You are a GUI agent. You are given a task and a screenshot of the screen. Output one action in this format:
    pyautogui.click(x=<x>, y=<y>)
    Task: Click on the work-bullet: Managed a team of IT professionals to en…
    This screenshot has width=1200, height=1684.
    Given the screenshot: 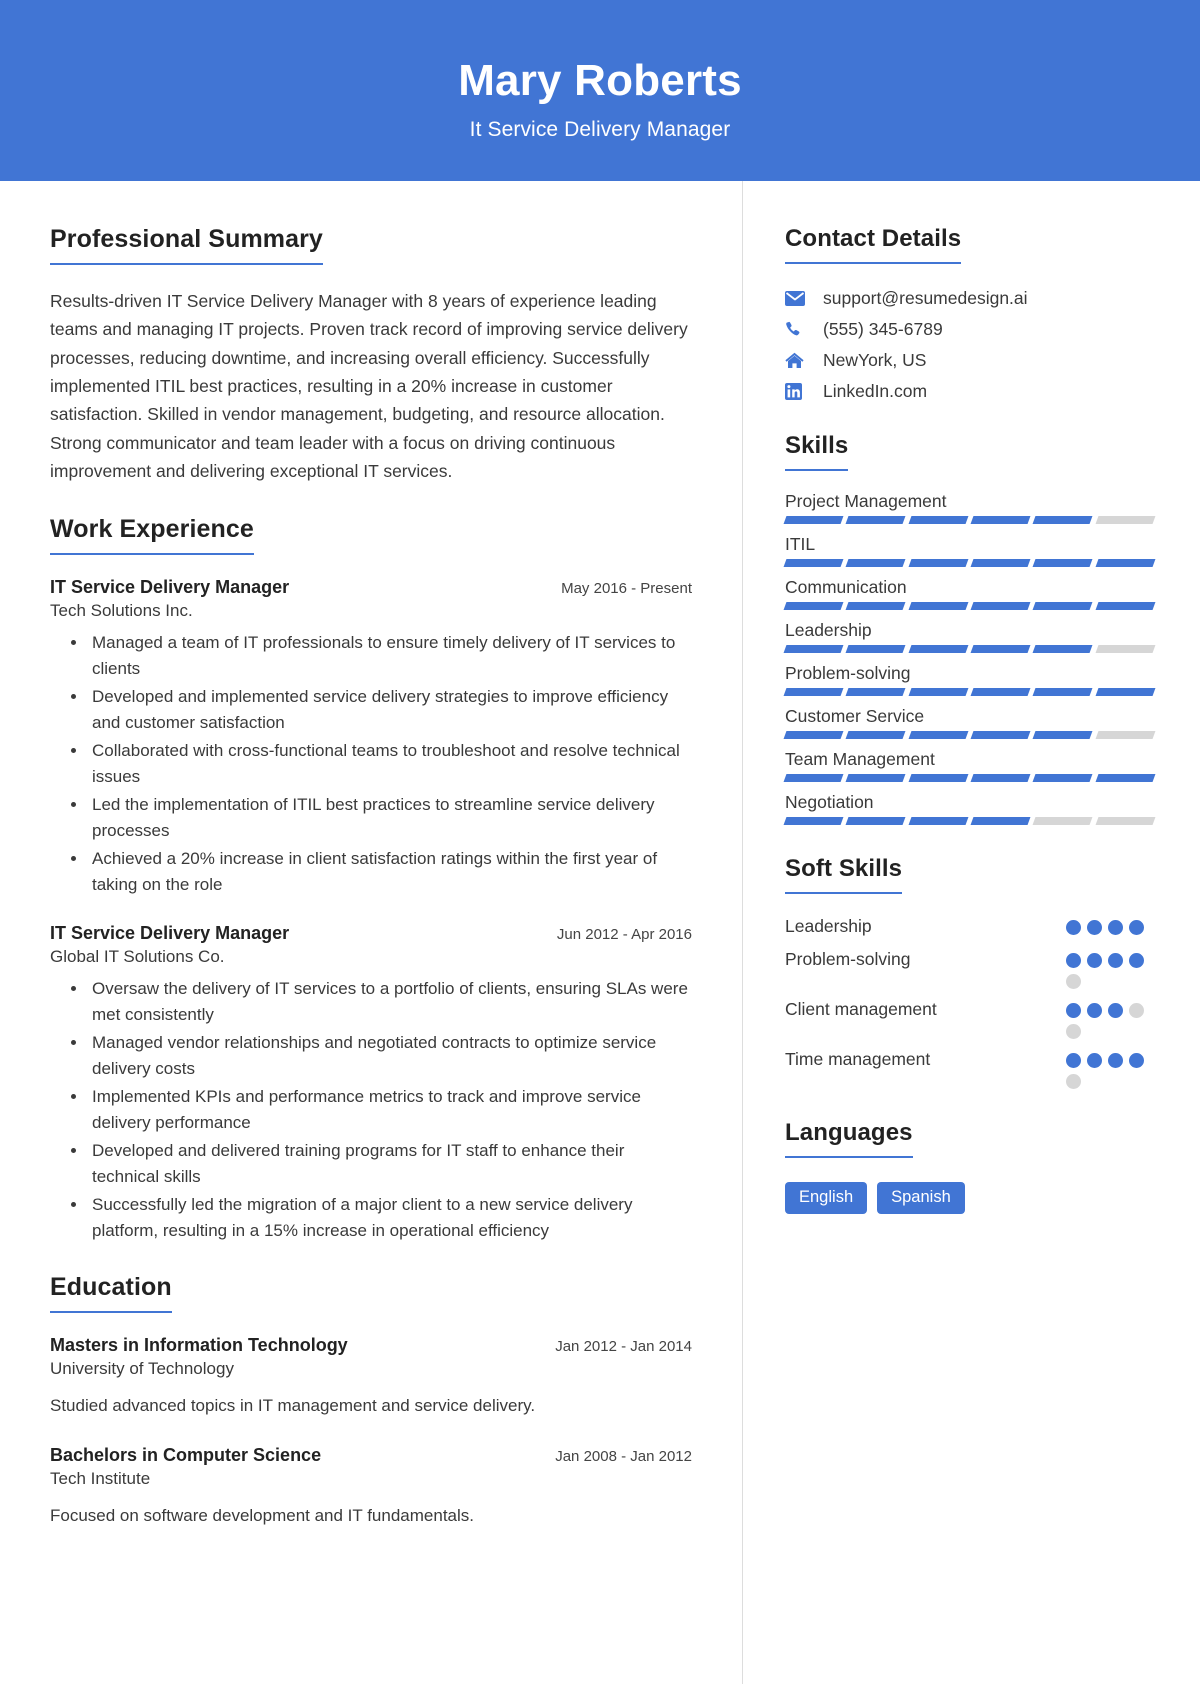 What is the action you would take?
    pyautogui.click(x=390, y=655)
    